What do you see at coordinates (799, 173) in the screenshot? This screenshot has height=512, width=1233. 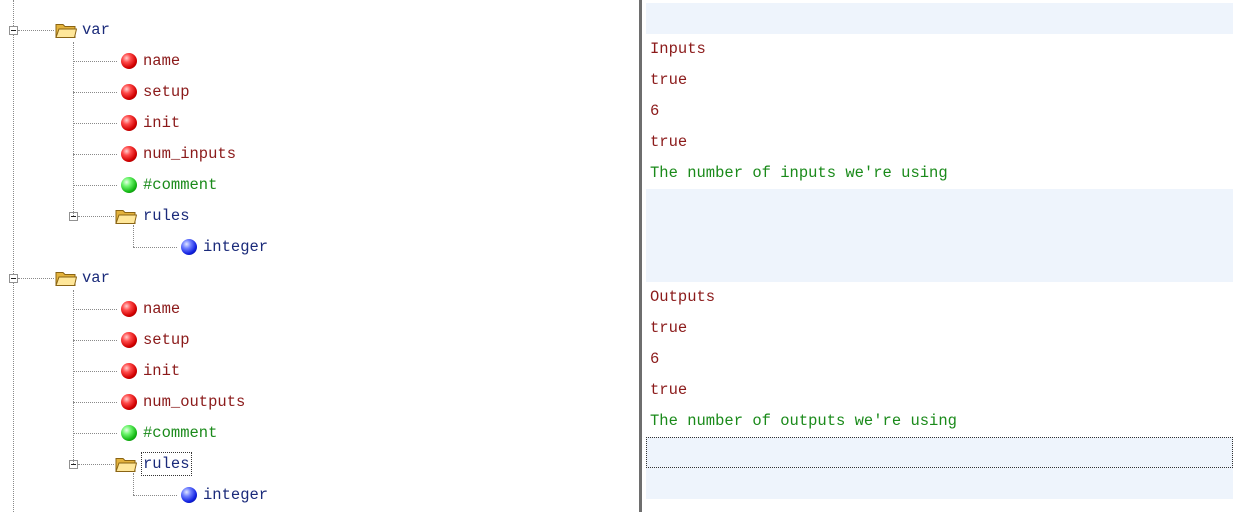 I see `value-text: The number of inputs we're using` at bounding box center [799, 173].